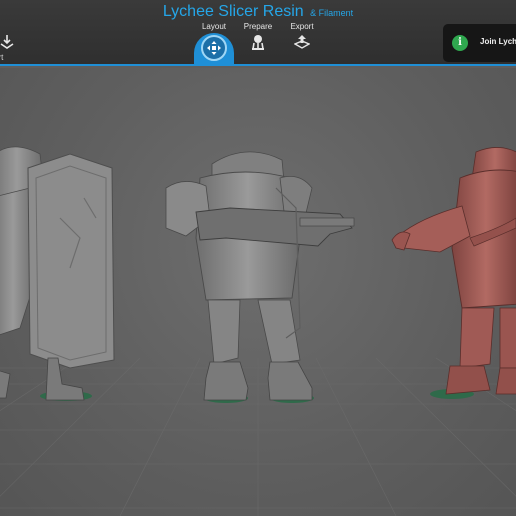 Image resolution: width=516 pixels, height=516 pixels. What do you see at coordinates (498, 41) in the screenshot?
I see `notification-text: Join Lychee` at bounding box center [498, 41].